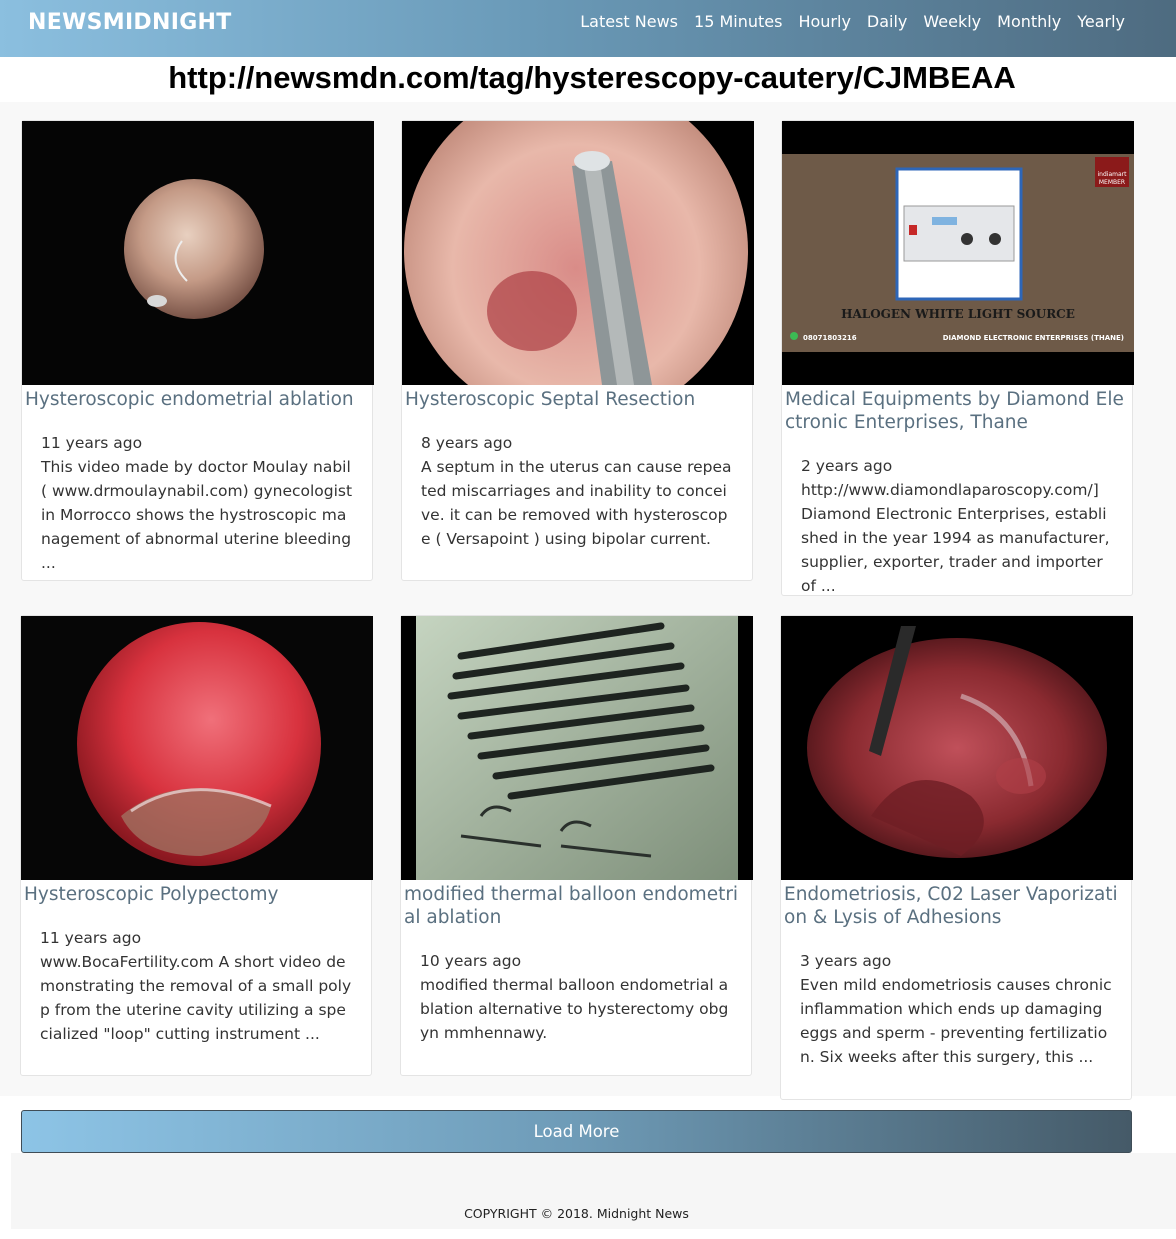 The width and height of the screenshot is (1176, 1239). Describe the element at coordinates (577, 399) in the screenshot. I see `card-title-link: Hysteroscopic Septal Resection` at that location.